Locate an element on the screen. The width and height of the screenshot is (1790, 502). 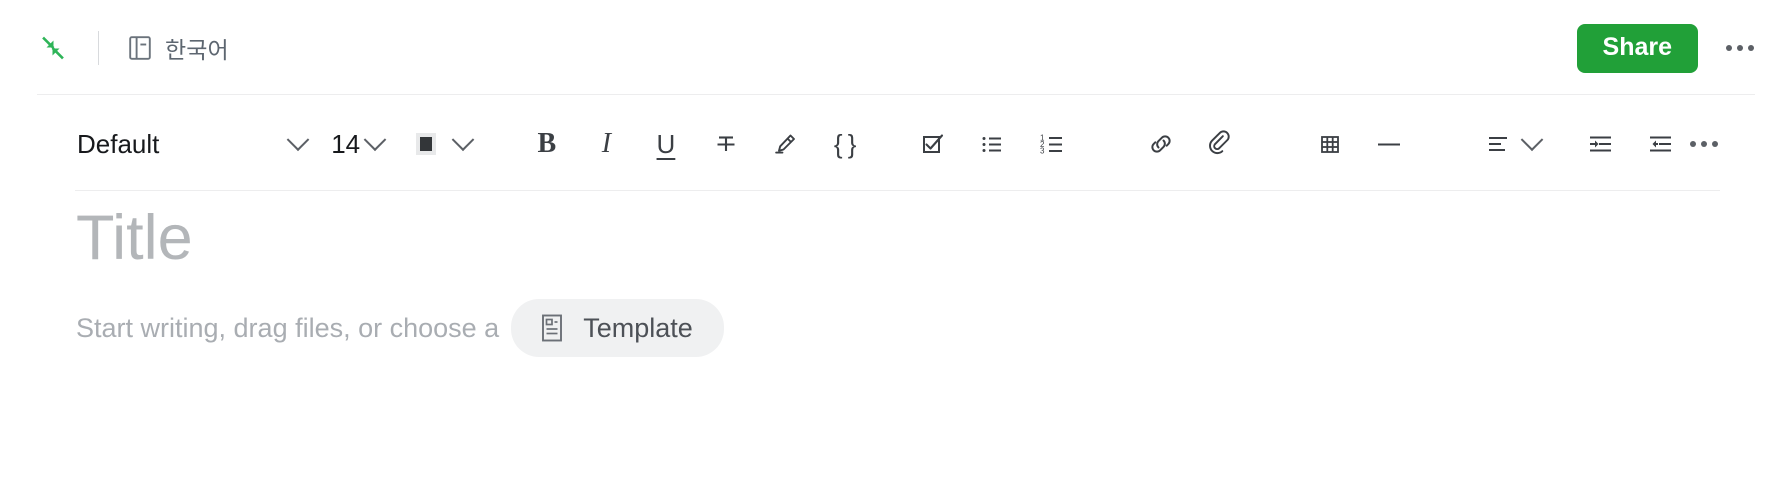
checklist-button is located at coordinates (932, 144).